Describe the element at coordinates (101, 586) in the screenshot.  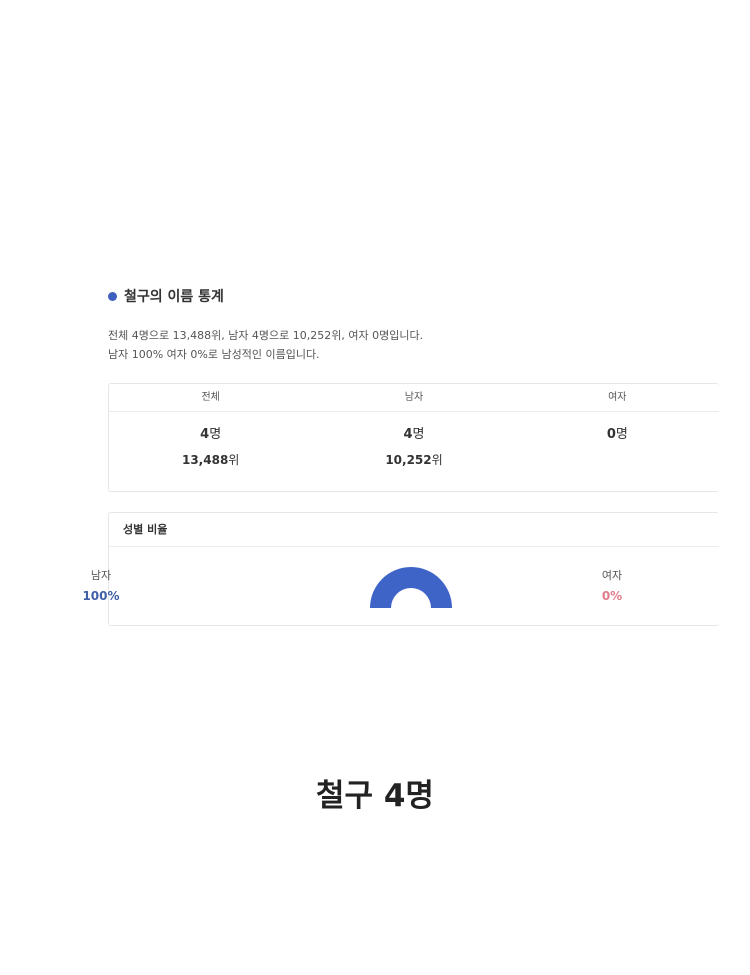
I see `male-ratio: 남자 100%` at that location.